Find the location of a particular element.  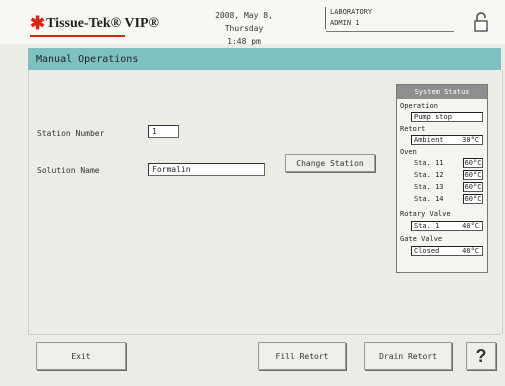

oven-station-name: Sta. 13 is located at coordinates (429, 187).